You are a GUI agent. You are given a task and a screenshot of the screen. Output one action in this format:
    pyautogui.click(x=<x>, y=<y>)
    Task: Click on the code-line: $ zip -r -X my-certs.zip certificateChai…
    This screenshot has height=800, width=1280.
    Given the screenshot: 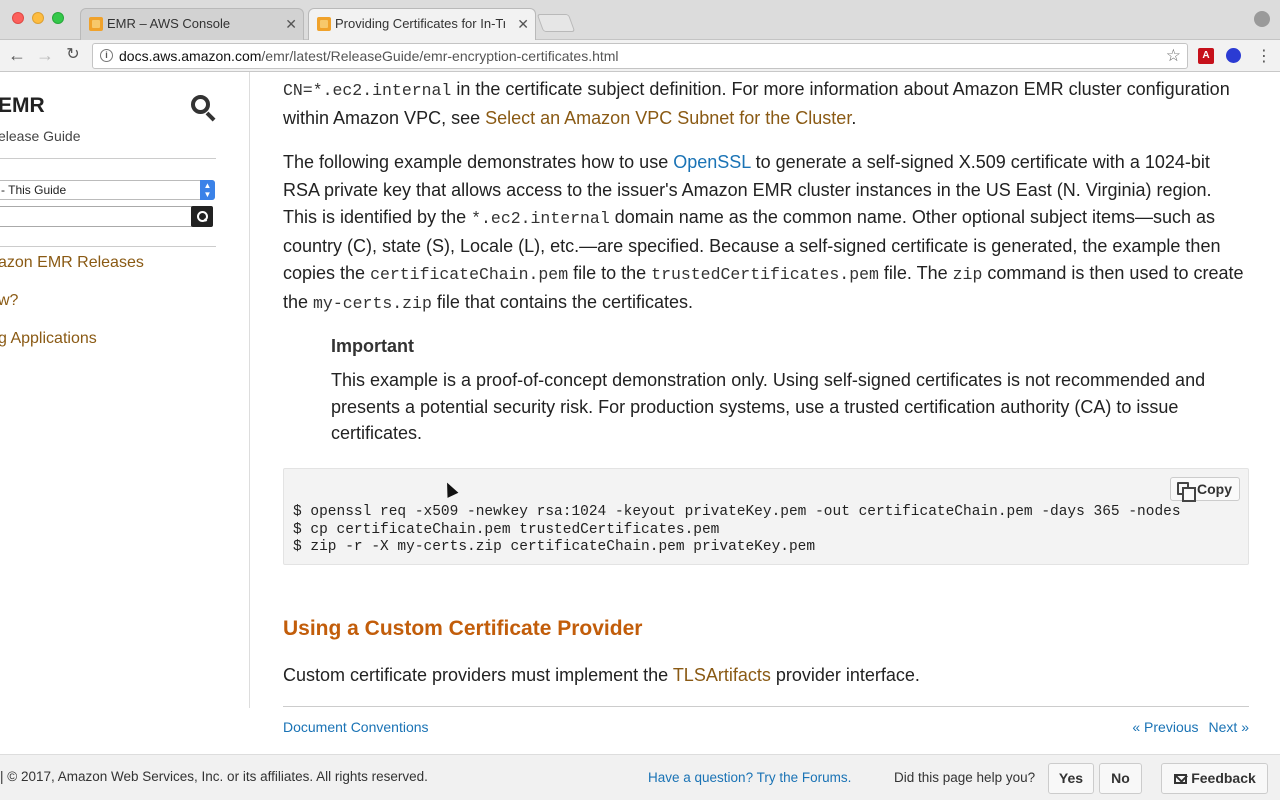 What is the action you would take?
    pyautogui.click(x=554, y=547)
    